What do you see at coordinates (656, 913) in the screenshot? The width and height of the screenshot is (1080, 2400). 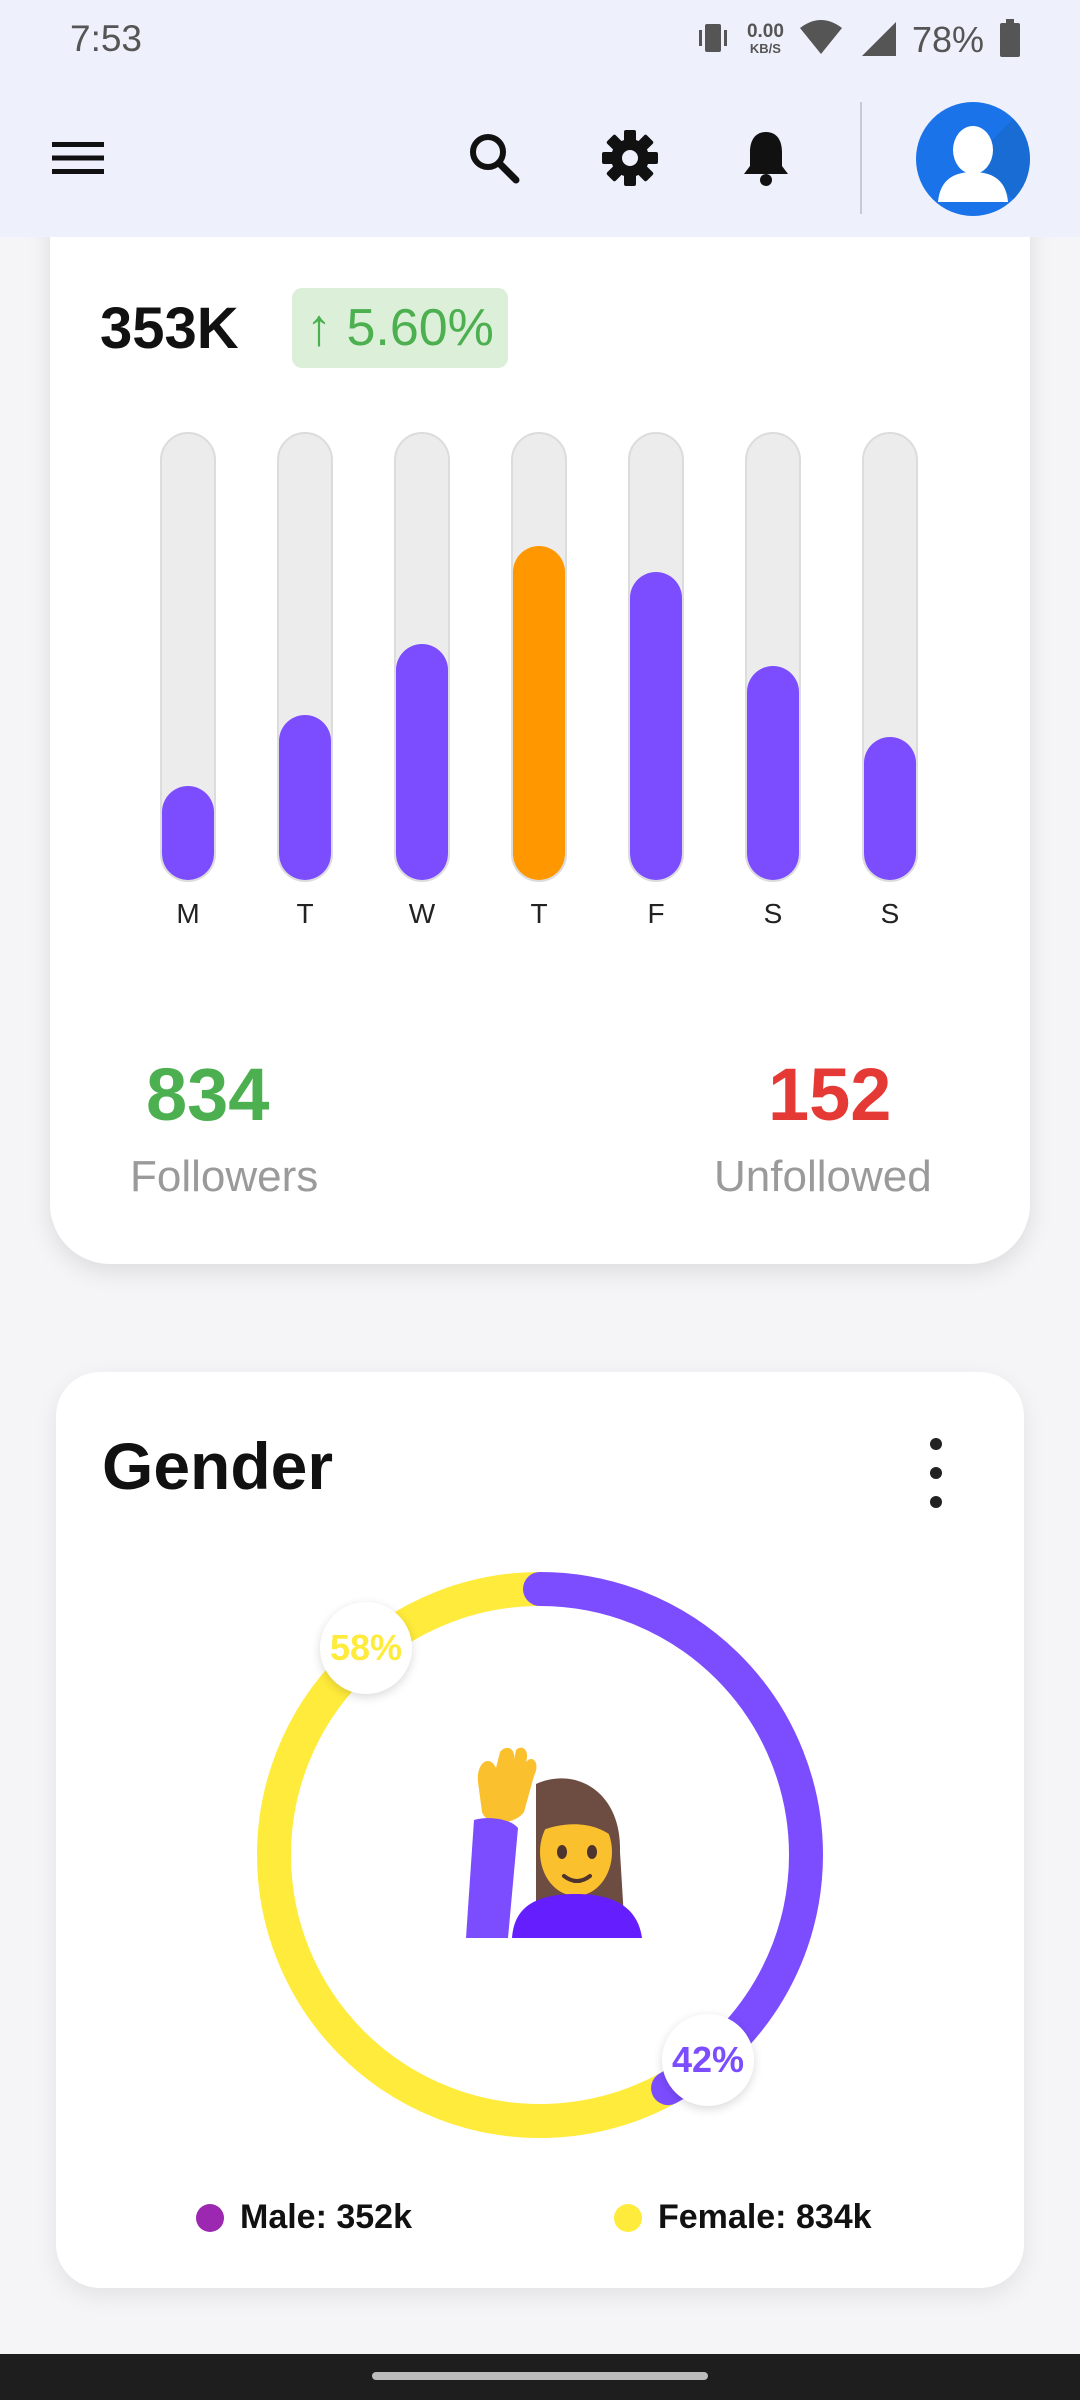 I see `bar-label: F` at bounding box center [656, 913].